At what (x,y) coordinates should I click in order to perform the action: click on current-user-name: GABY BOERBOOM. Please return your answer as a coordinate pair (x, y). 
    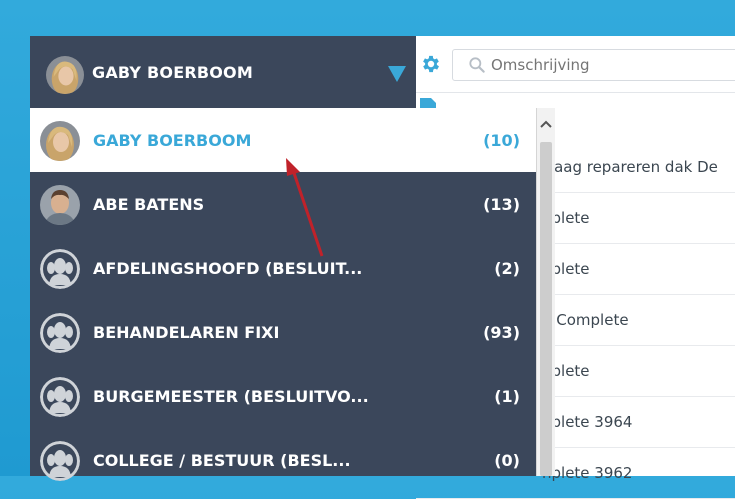
    Looking at the image, I should click on (172, 72).